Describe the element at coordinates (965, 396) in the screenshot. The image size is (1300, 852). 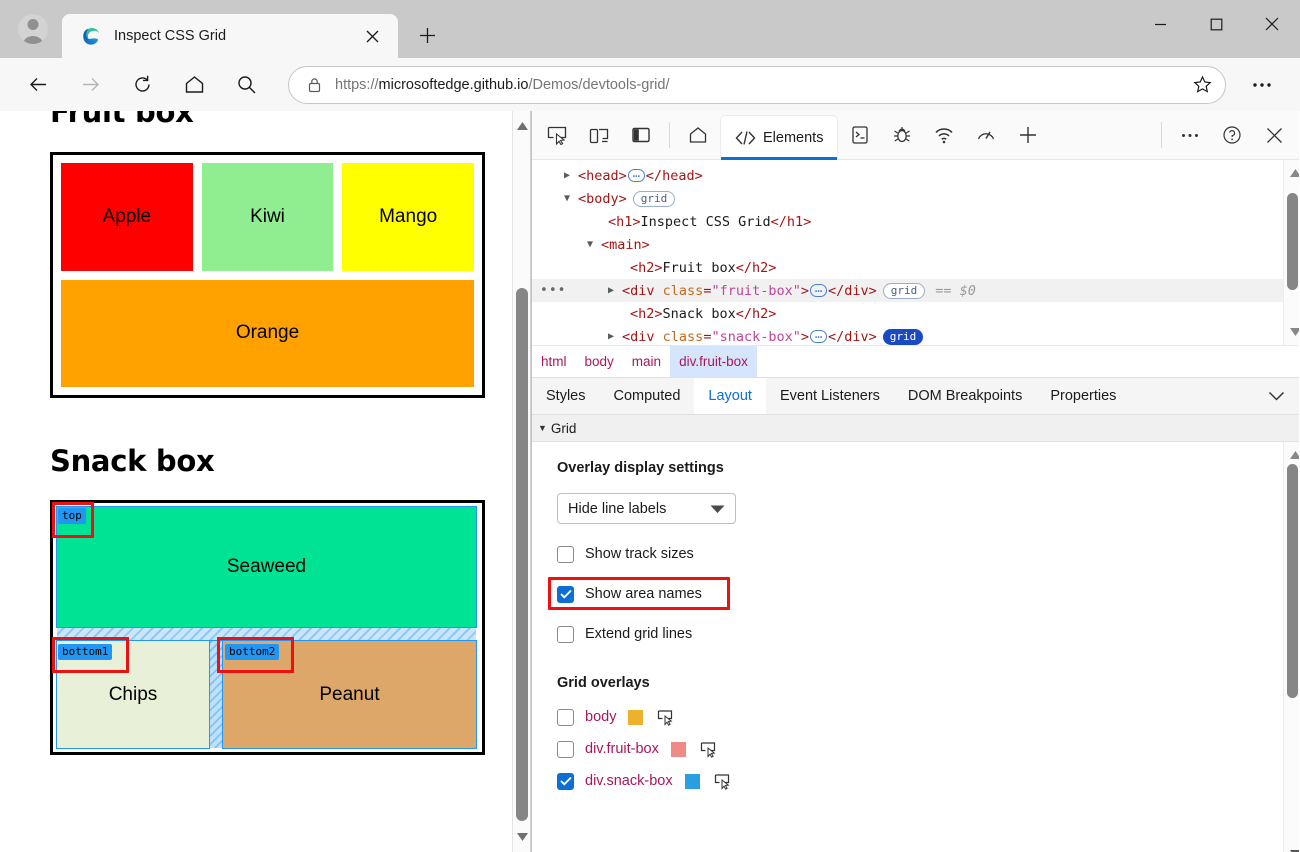
I see `tab-dom-breakpoints: DOM Breakpoints` at that location.